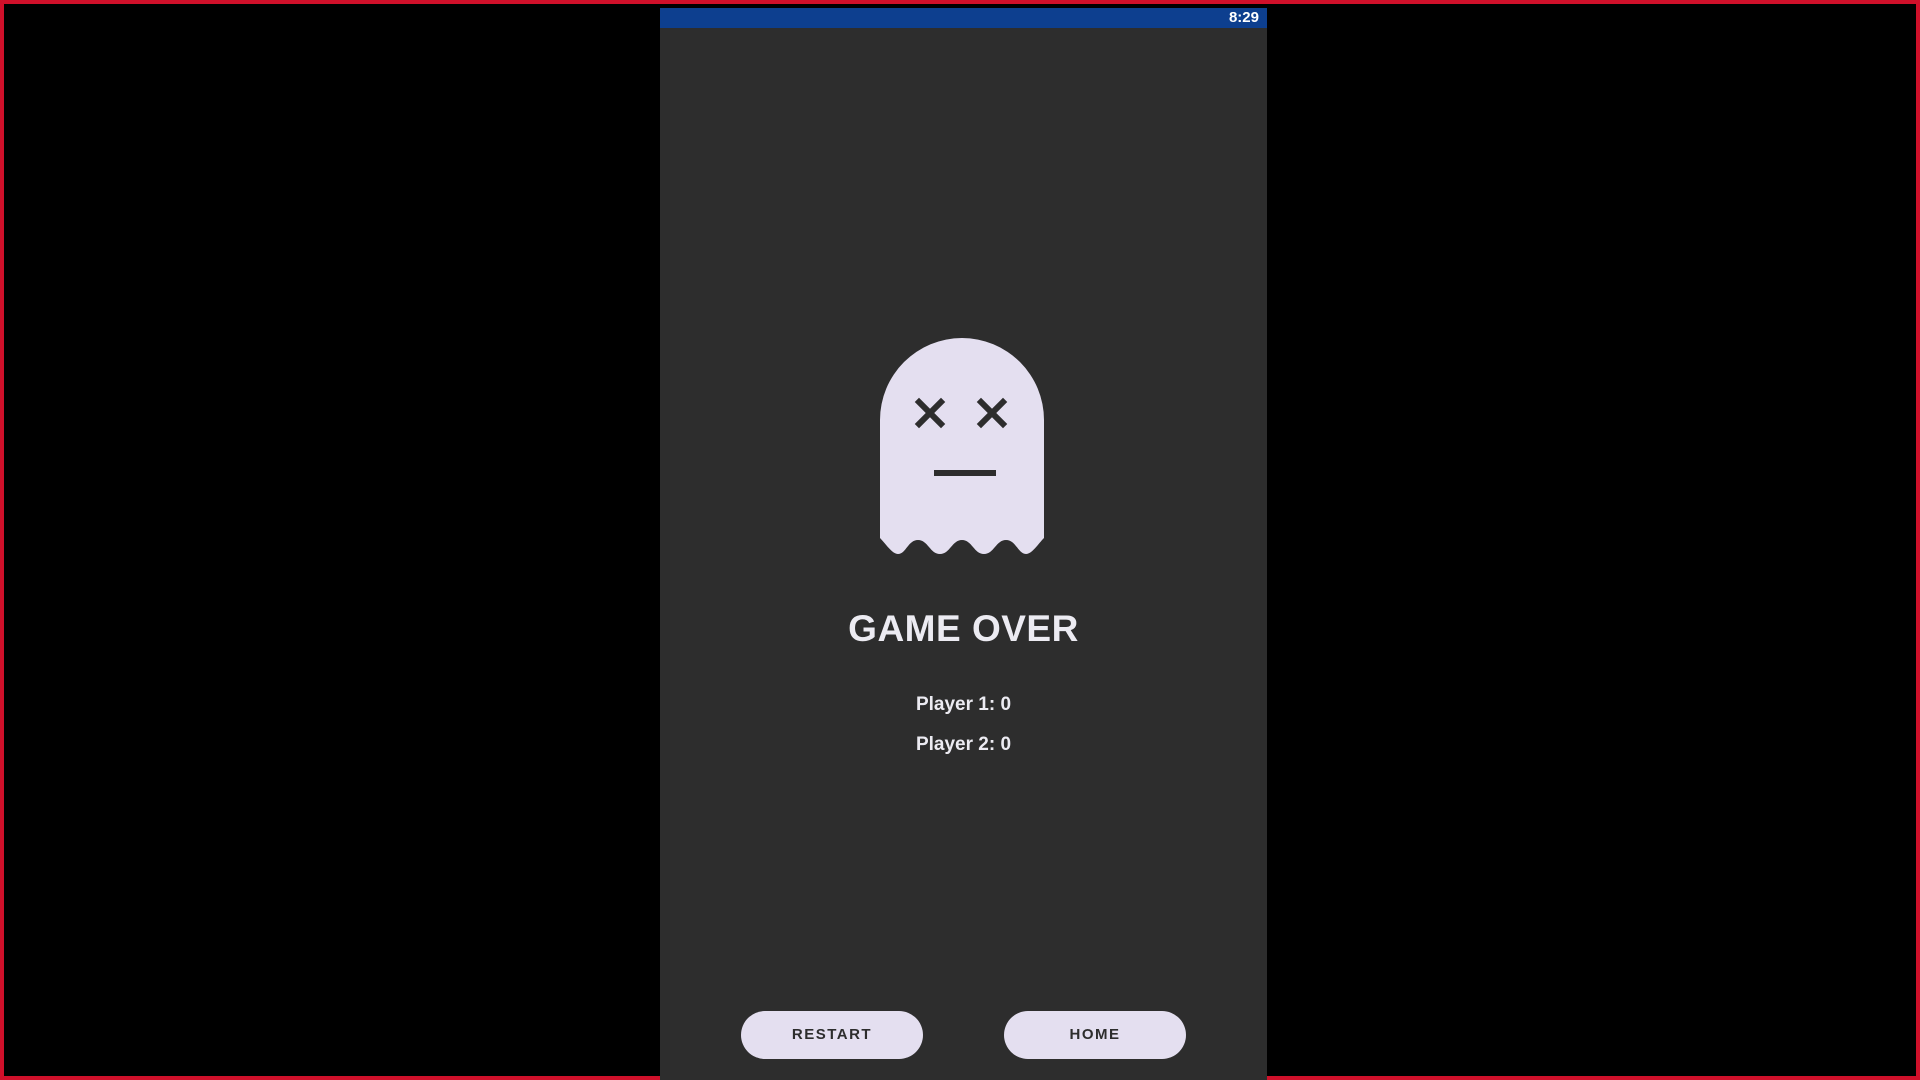  Describe the element at coordinates (962, 449) in the screenshot. I see `dead-ghost-icon` at that location.